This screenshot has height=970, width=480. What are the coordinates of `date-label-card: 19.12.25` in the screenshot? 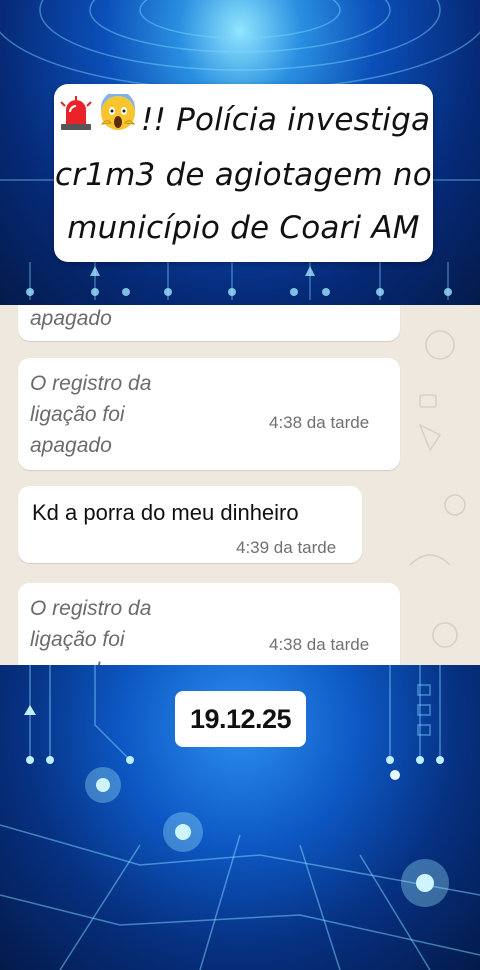 It's located at (240, 719).